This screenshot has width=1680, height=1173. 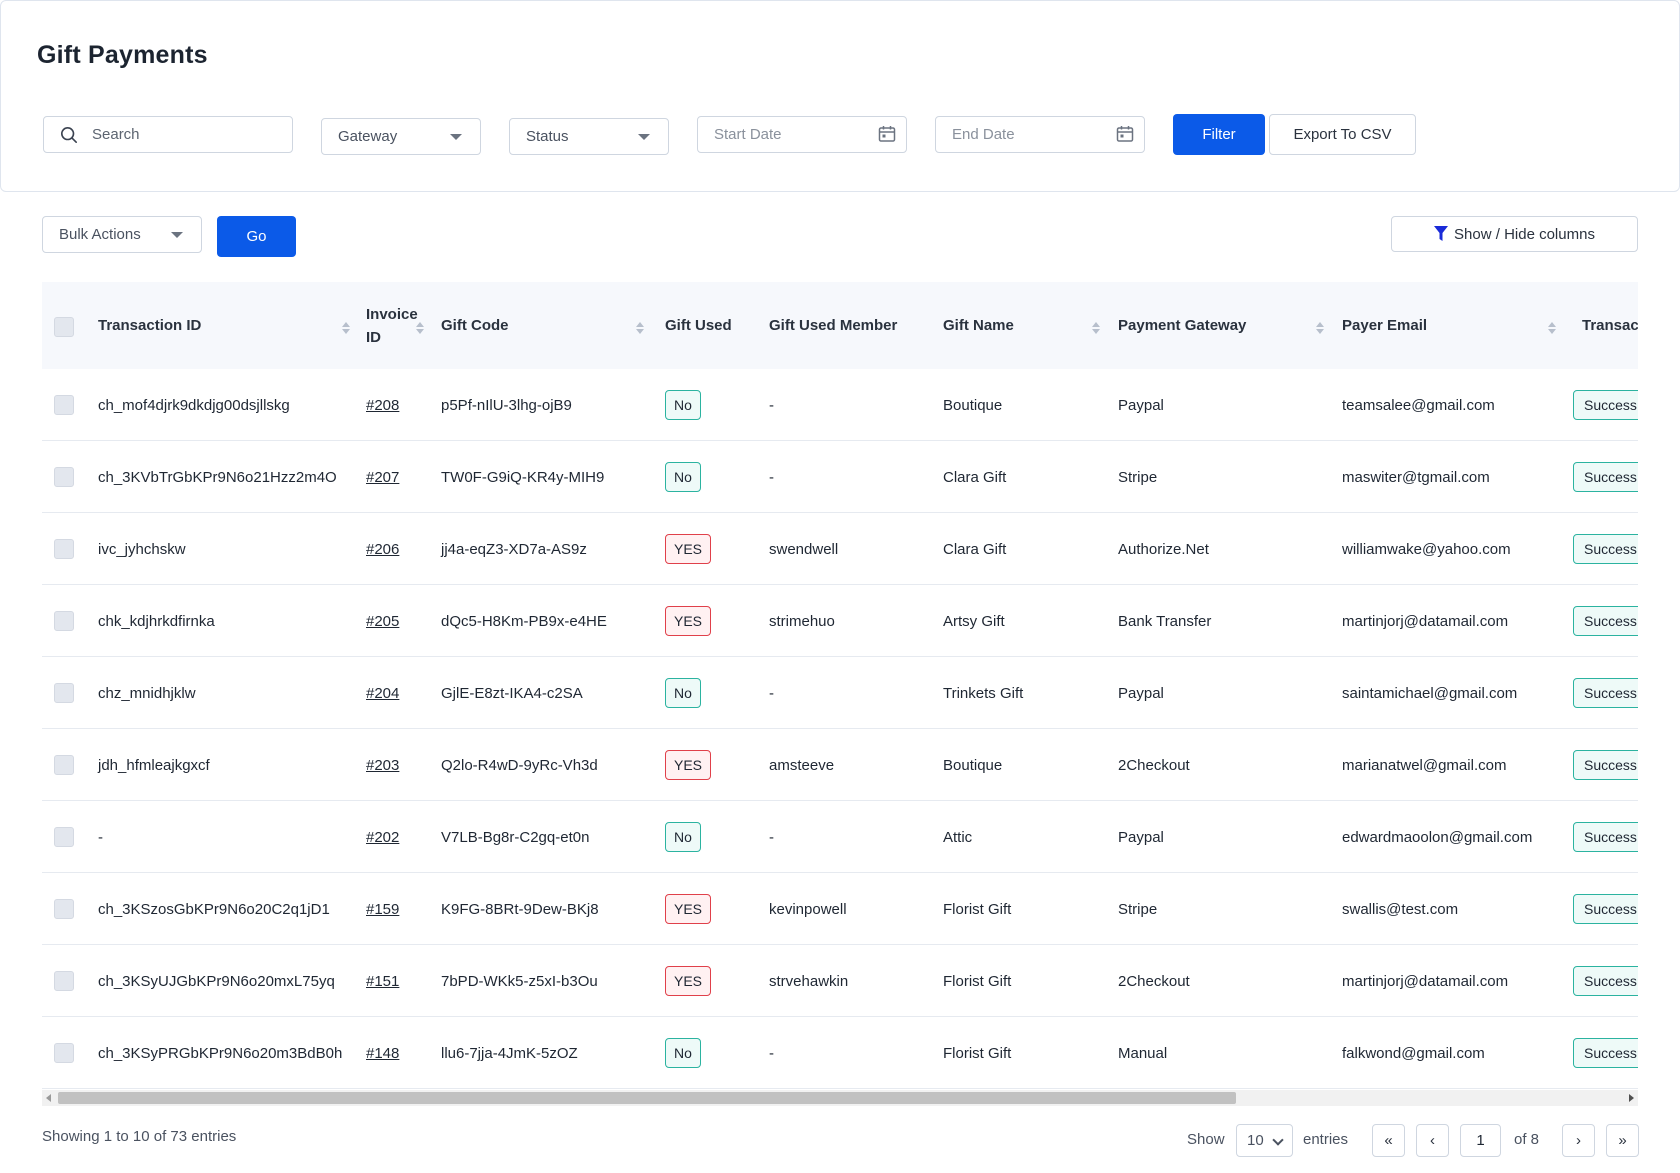 What do you see at coordinates (1040, 134) in the screenshot?
I see `end-date-field: End Date` at bounding box center [1040, 134].